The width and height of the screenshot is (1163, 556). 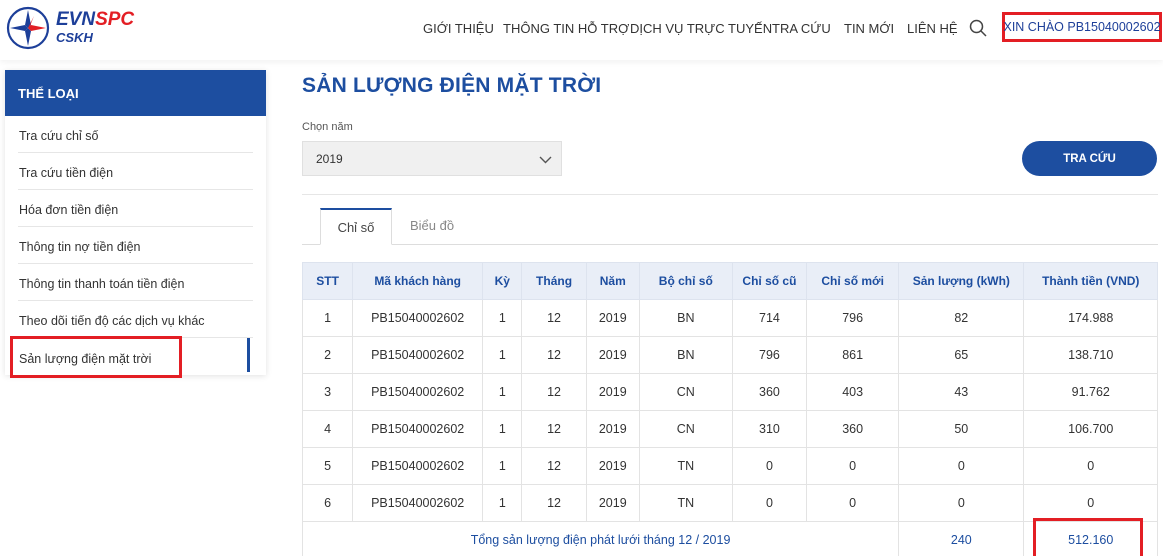 What do you see at coordinates (135, 134) in the screenshot?
I see `sidebar-item-tra-cuu-chi-so: Tra cứu chỉ số` at bounding box center [135, 134].